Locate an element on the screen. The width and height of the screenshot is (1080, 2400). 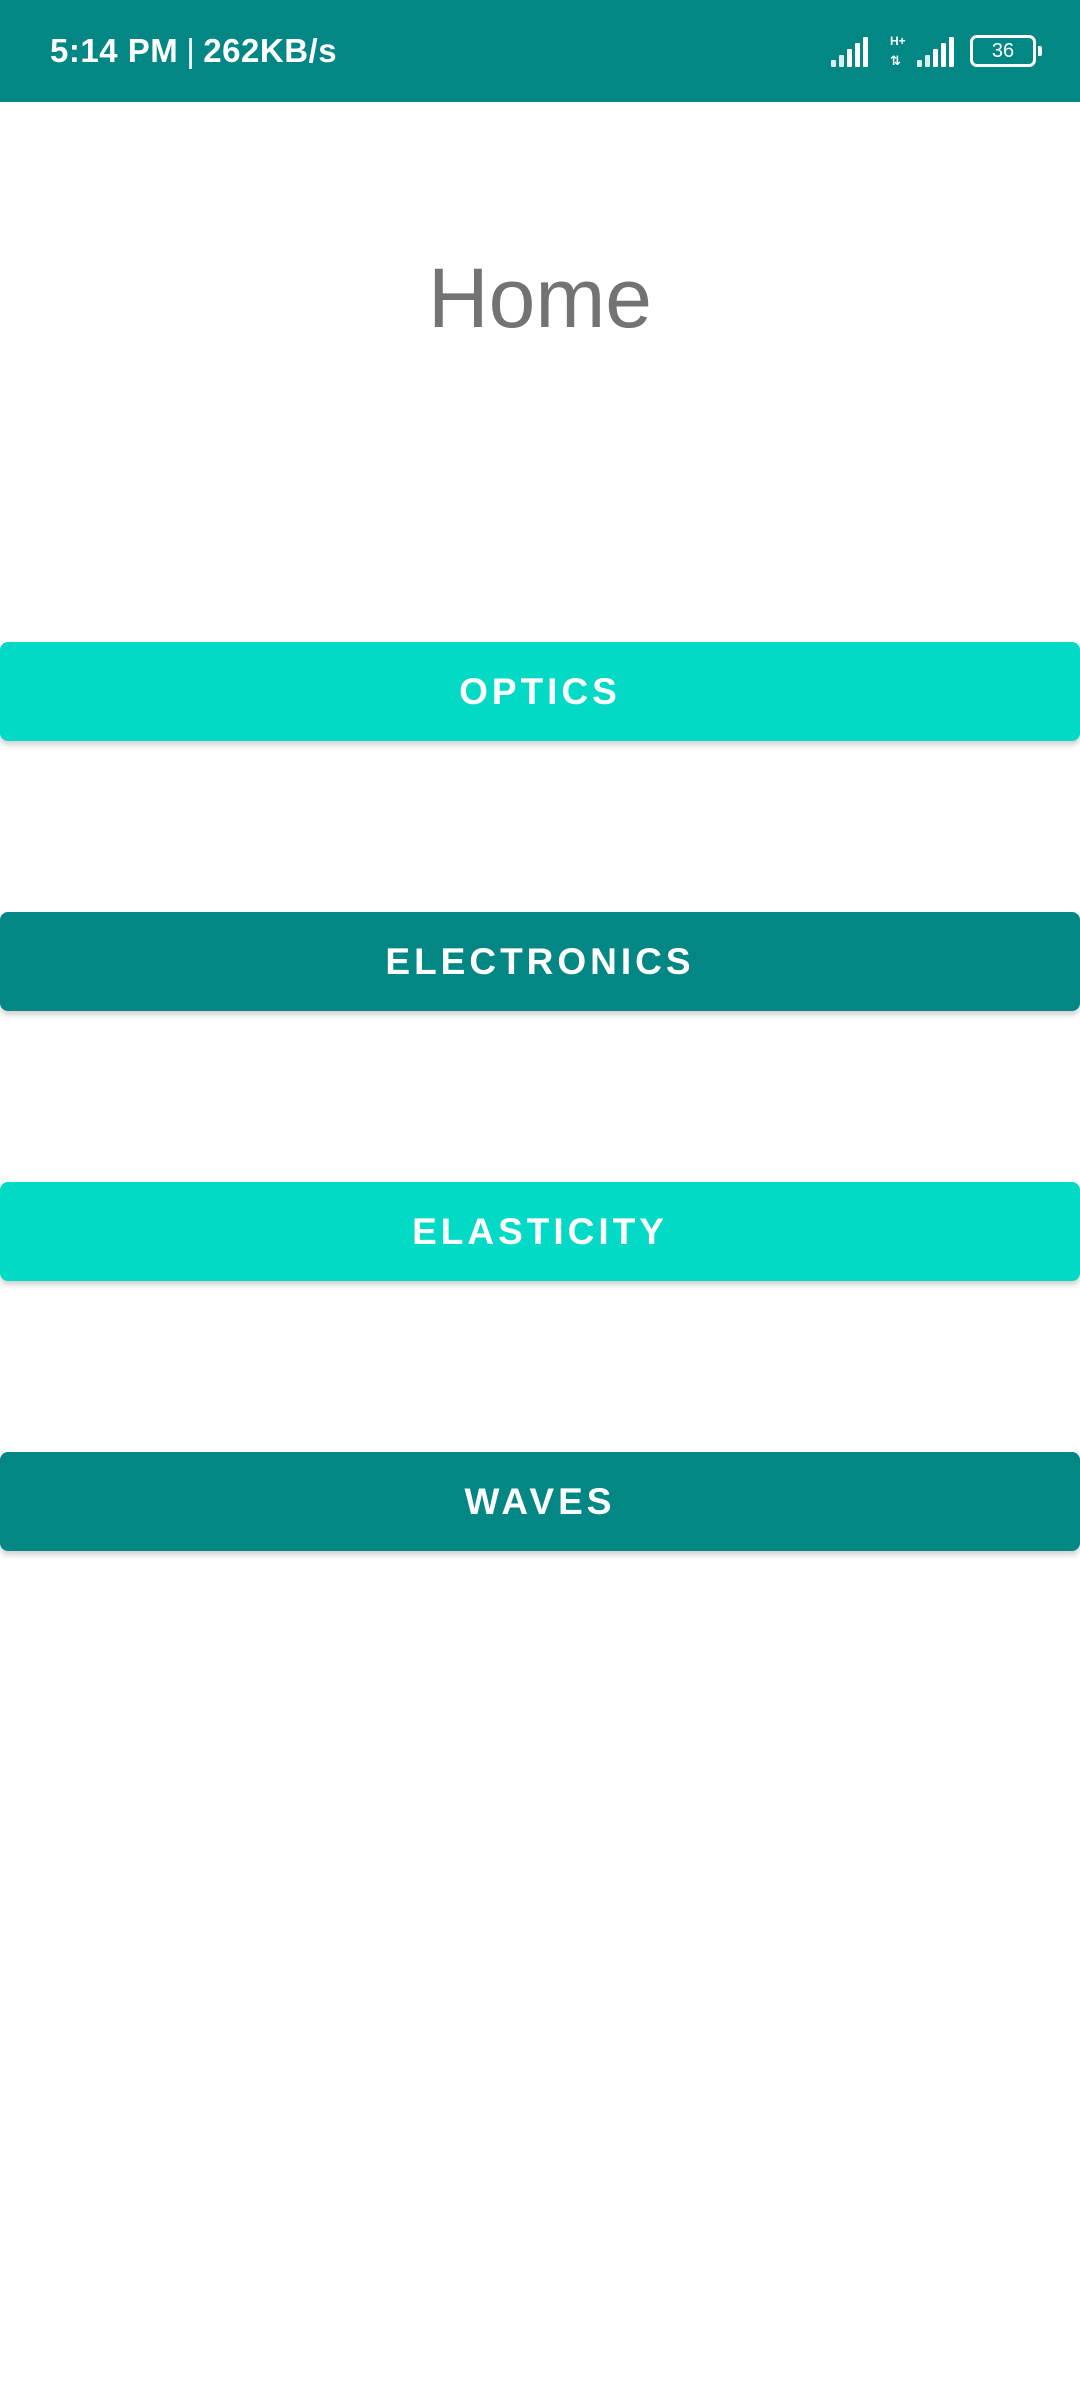
battery-icon: 36 is located at coordinates (1006, 51).